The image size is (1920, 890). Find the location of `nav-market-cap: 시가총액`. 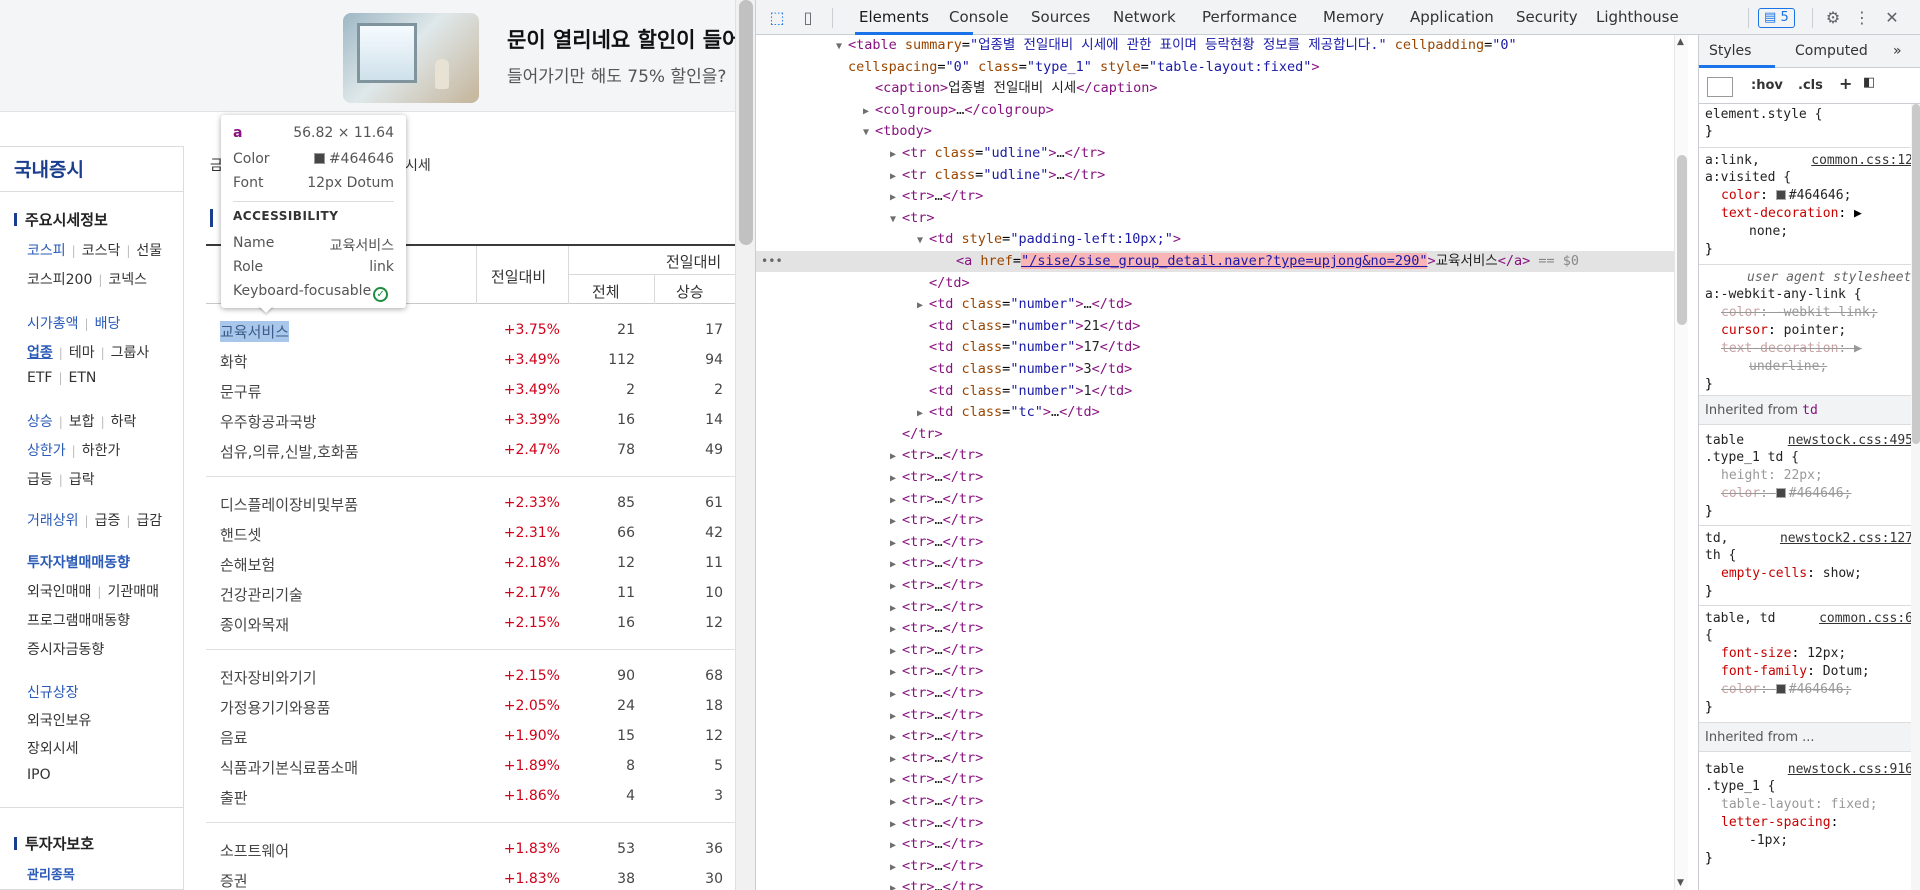

nav-market-cap: 시가총액 is located at coordinates (53, 324).